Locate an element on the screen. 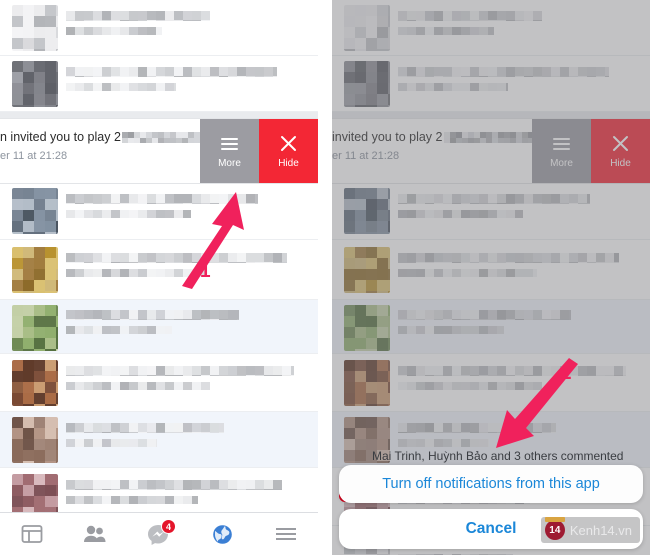  panel-divider is located at coordinates (325, 277).